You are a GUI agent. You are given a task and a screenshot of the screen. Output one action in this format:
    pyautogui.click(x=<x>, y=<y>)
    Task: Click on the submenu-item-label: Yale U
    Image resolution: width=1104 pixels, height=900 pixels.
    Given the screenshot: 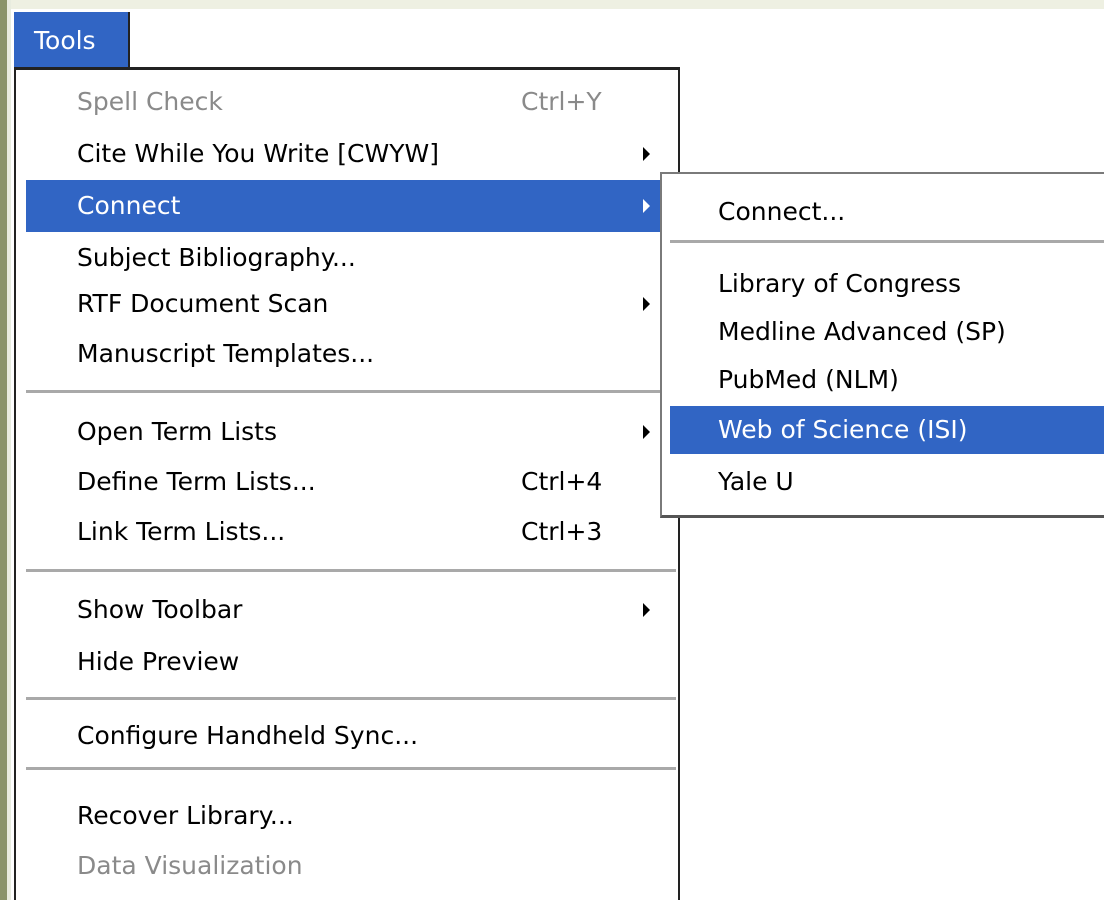 What is the action you would take?
    pyautogui.click(x=756, y=481)
    